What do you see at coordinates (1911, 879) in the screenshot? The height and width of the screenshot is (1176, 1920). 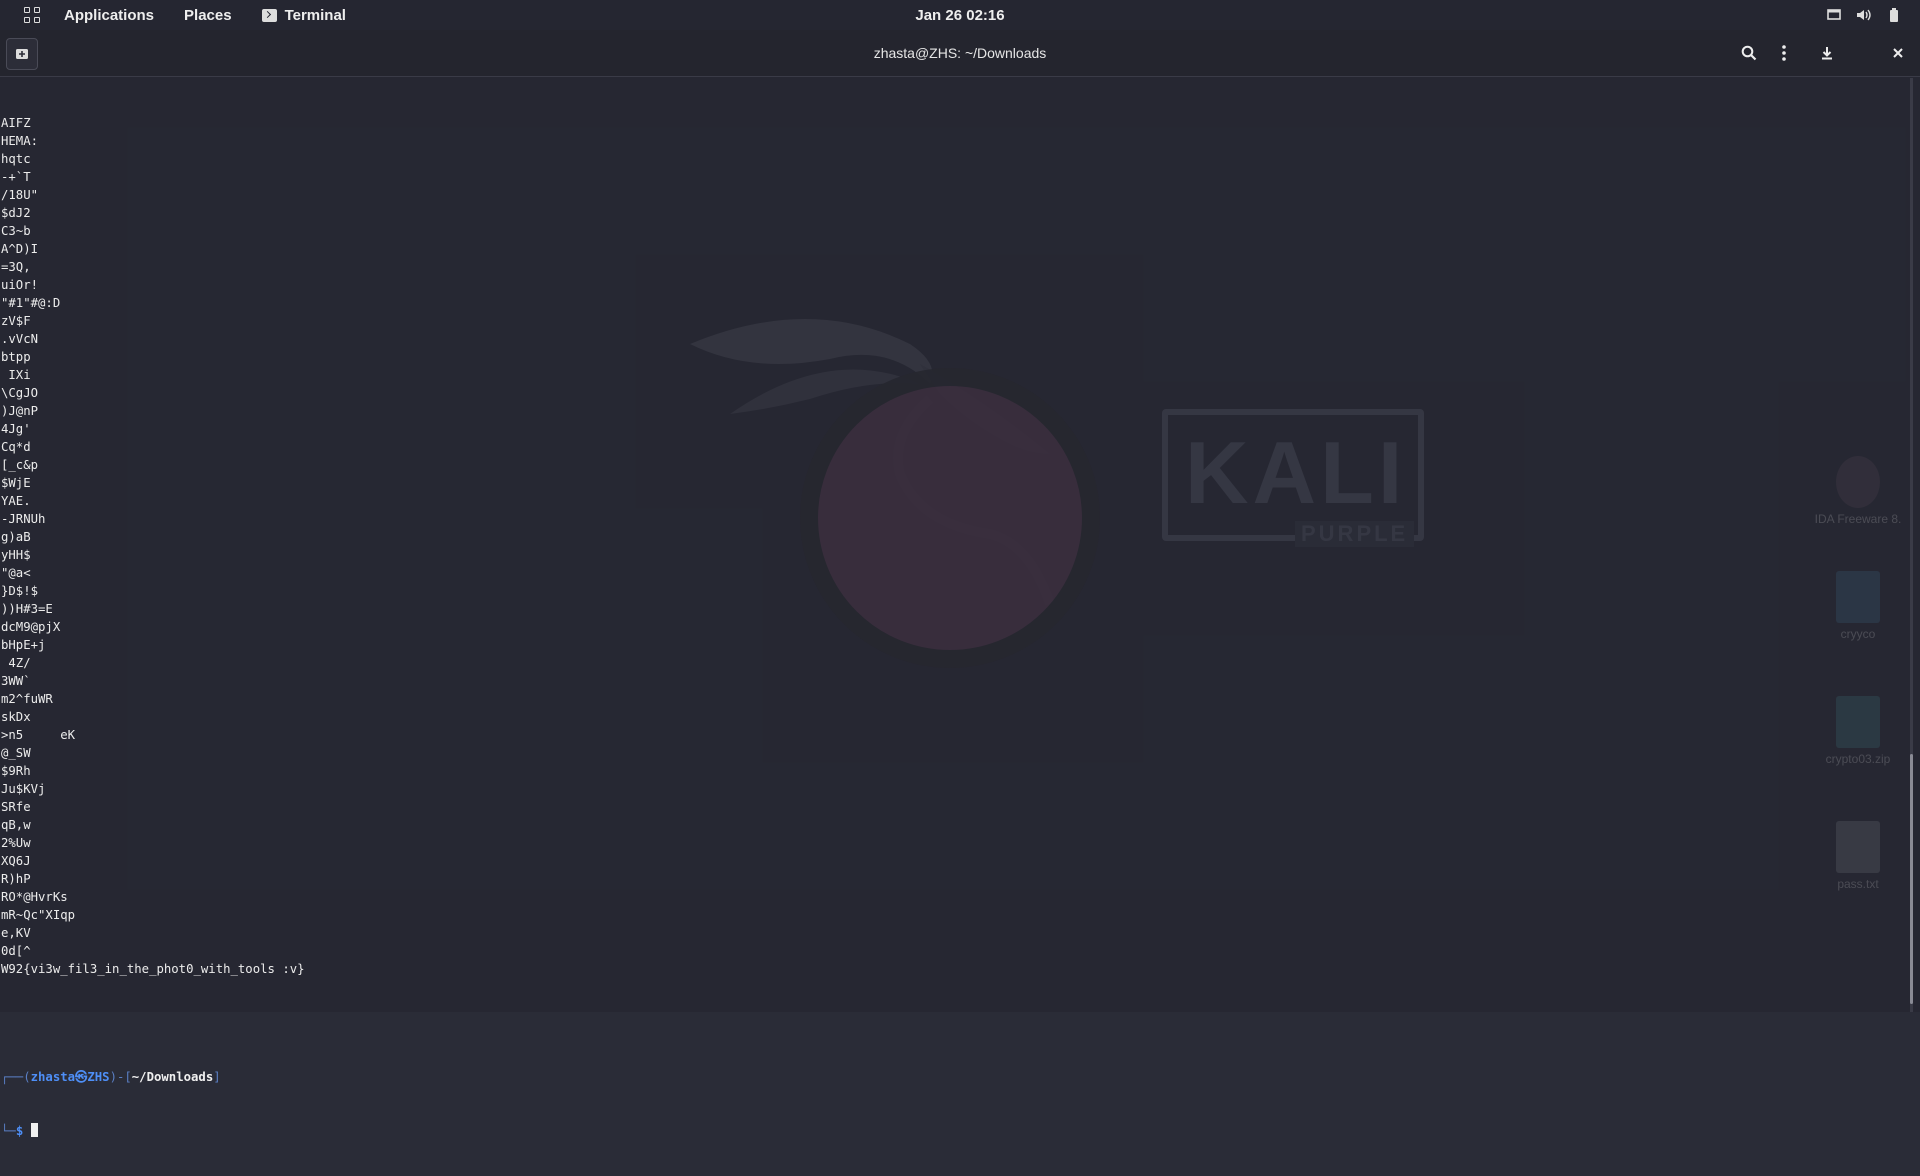 I see `scrollbar-thumb` at bounding box center [1911, 879].